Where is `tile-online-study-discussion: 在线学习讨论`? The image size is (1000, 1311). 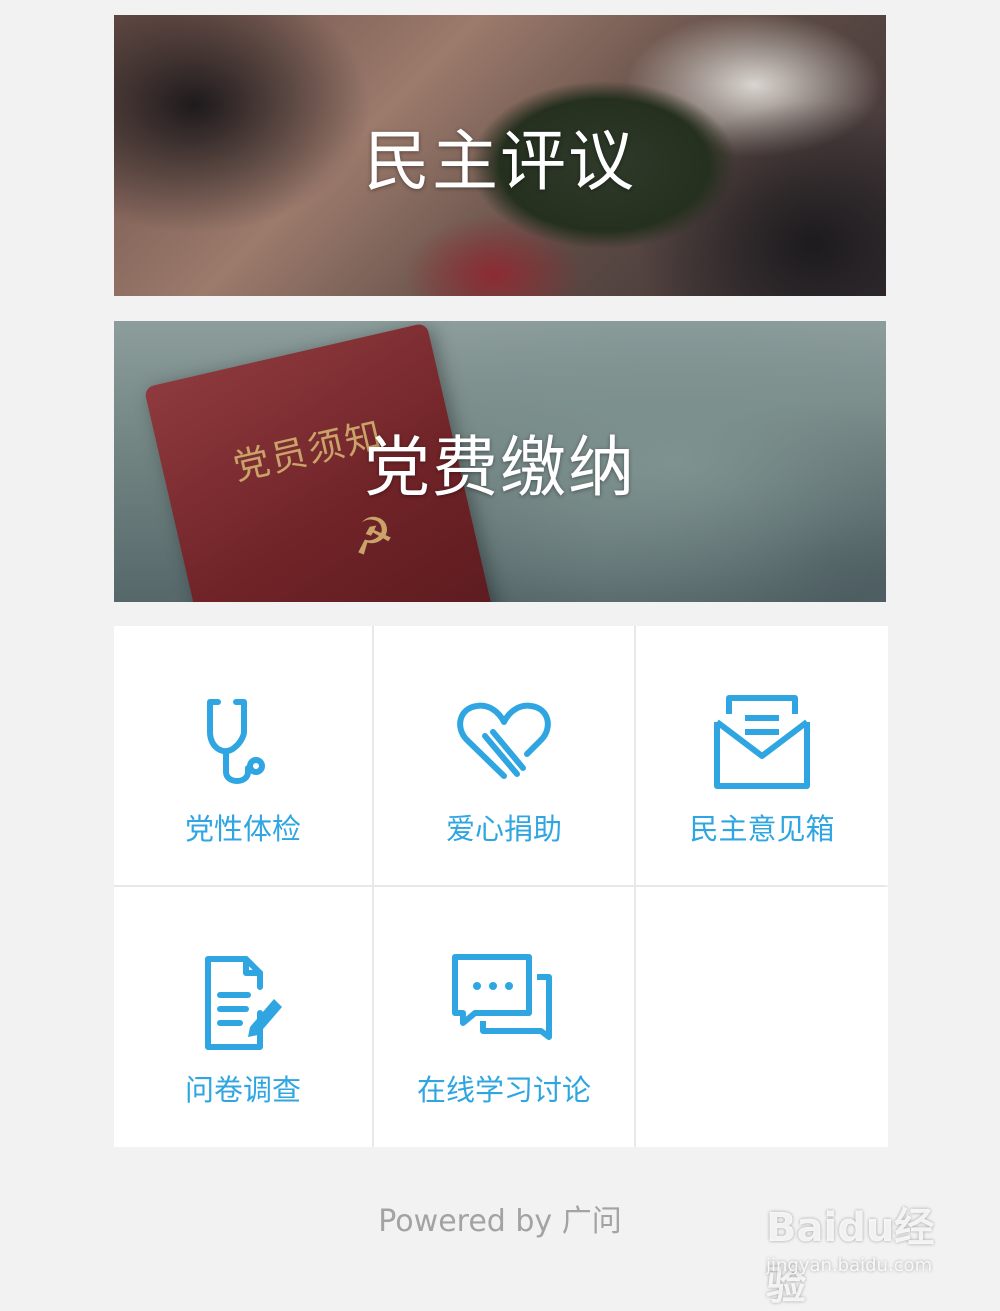
tile-online-study-discussion: 在线学习讨论 is located at coordinates (504, 1017).